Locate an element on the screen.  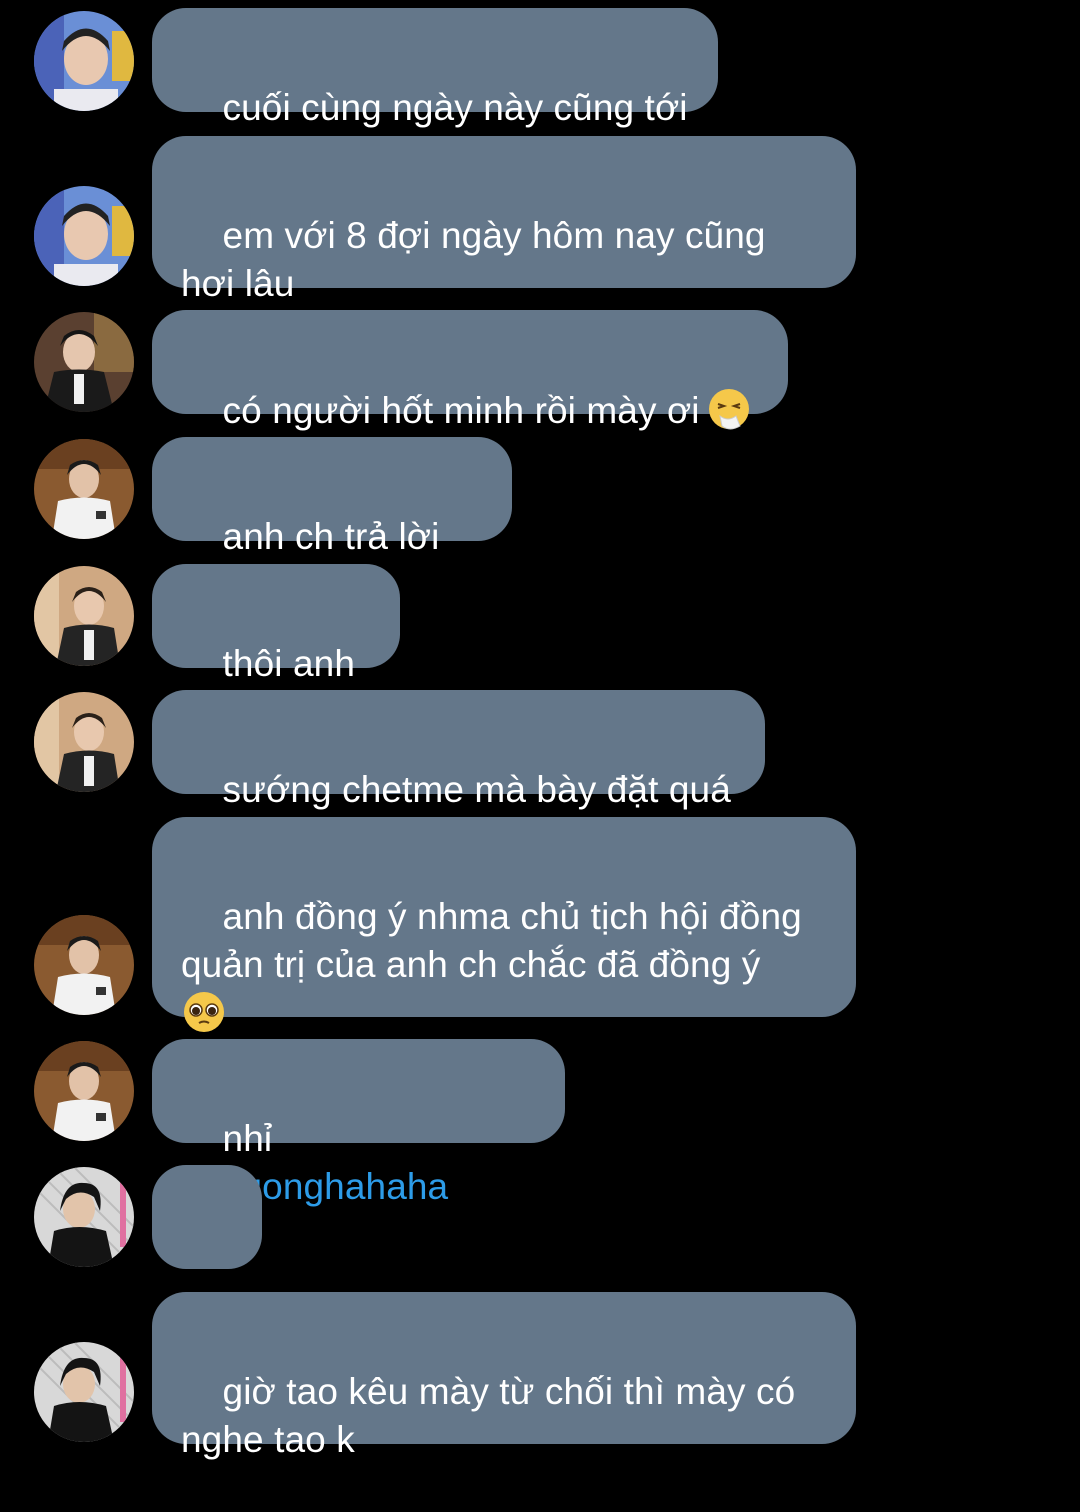
message-bubble: nhỉ @truonghahaha is located at coordinates (358, 1123).